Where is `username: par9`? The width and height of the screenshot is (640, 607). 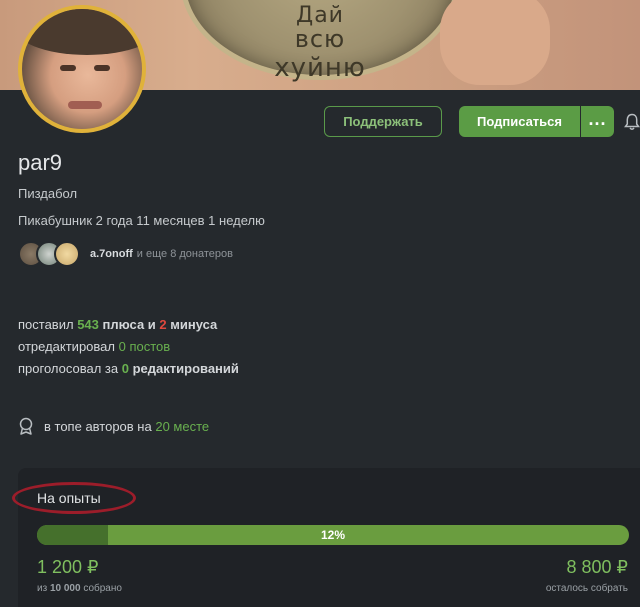 username: par9 is located at coordinates (40, 162).